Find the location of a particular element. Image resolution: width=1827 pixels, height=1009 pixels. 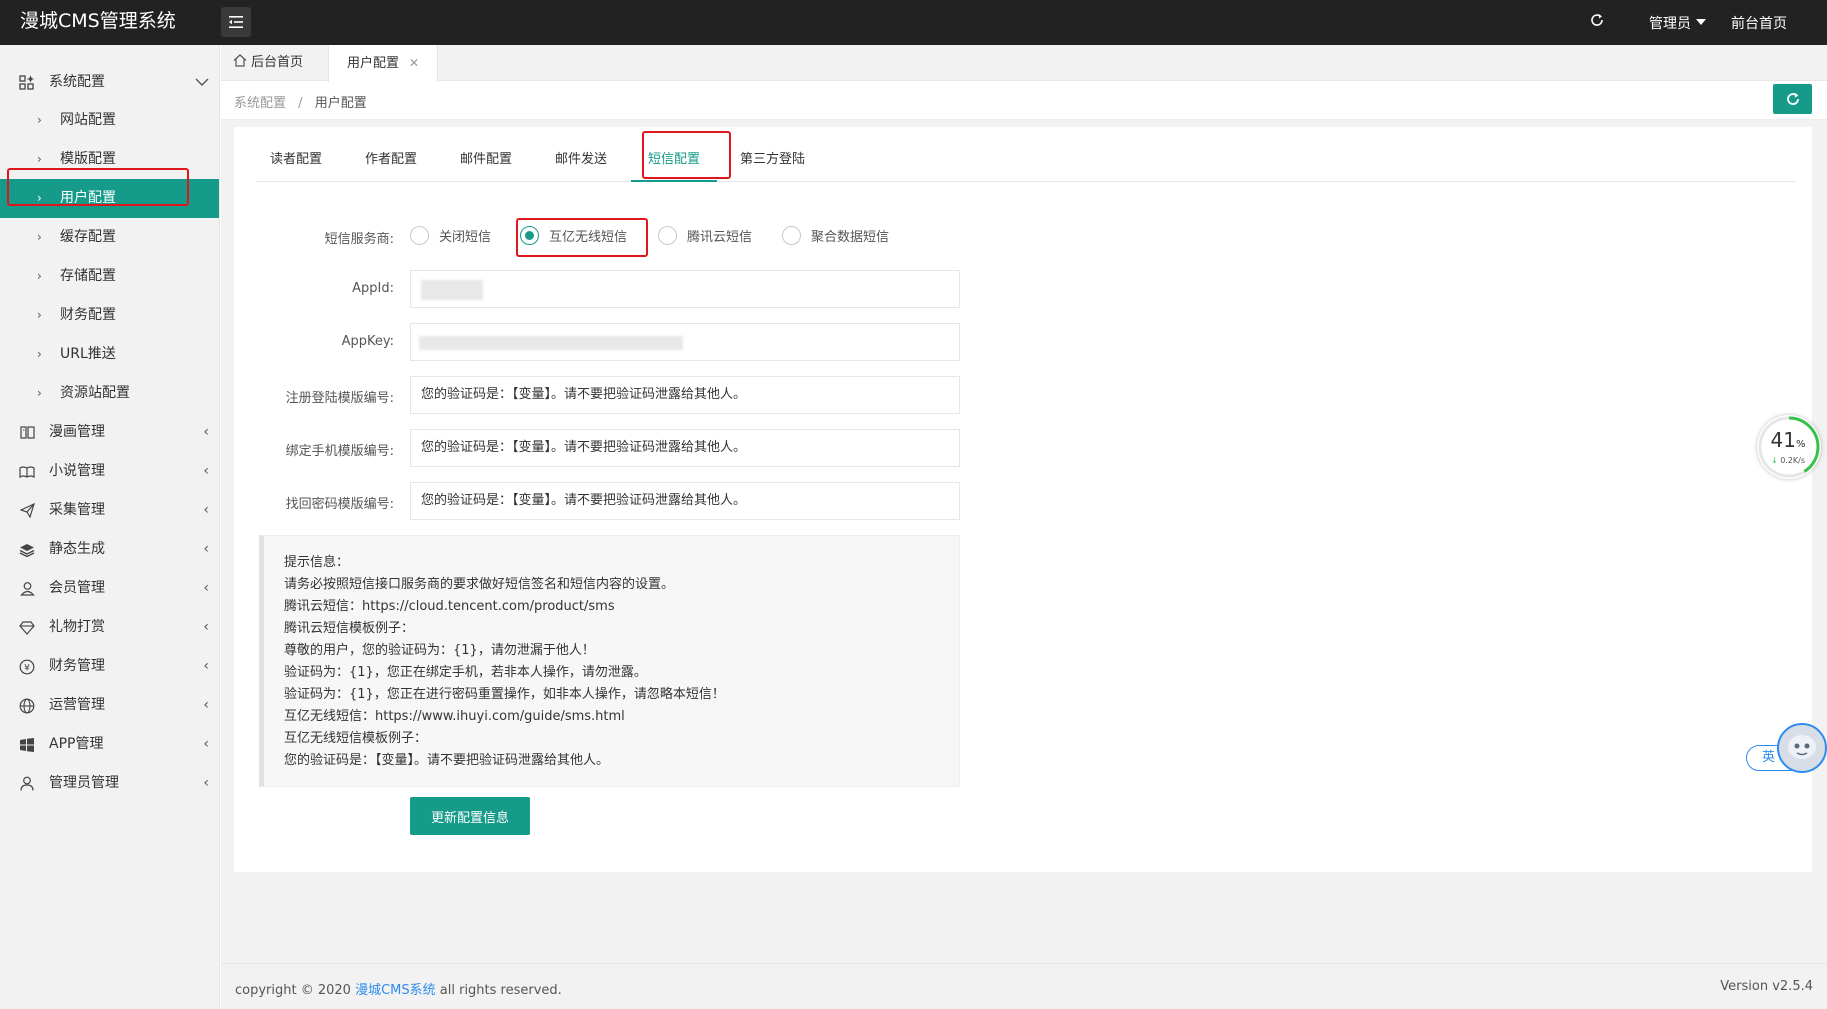

register-template-label: 注册登陆模版编号: is located at coordinates (339, 398).